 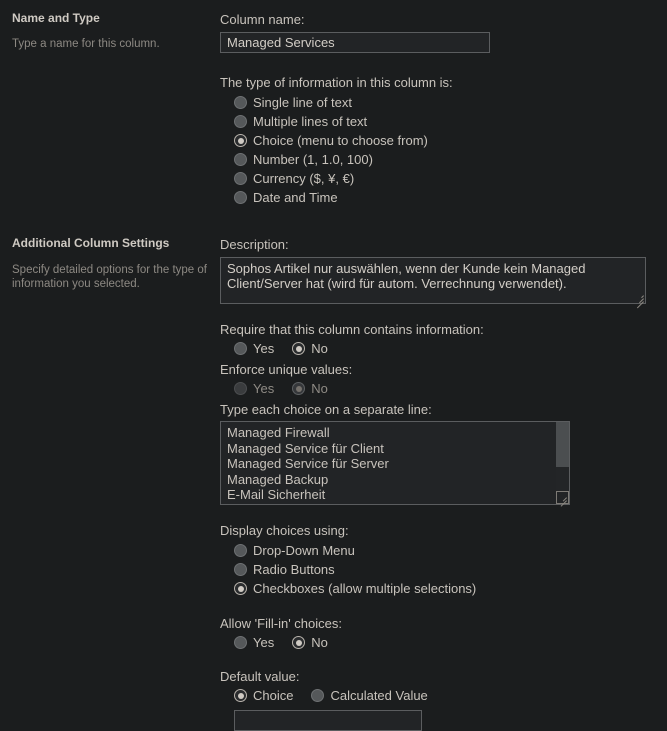 I want to click on enforce-unique-option-yes: Yes, so click(x=254, y=388).